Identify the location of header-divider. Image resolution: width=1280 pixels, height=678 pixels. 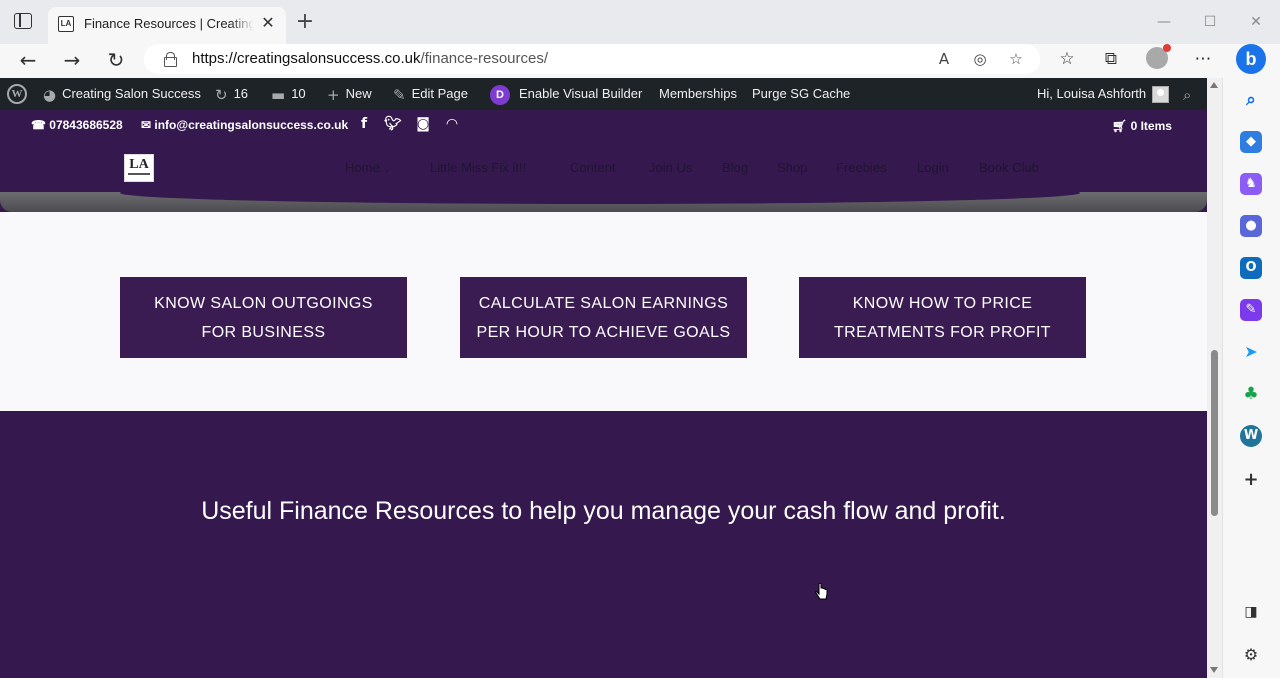
(603, 197).